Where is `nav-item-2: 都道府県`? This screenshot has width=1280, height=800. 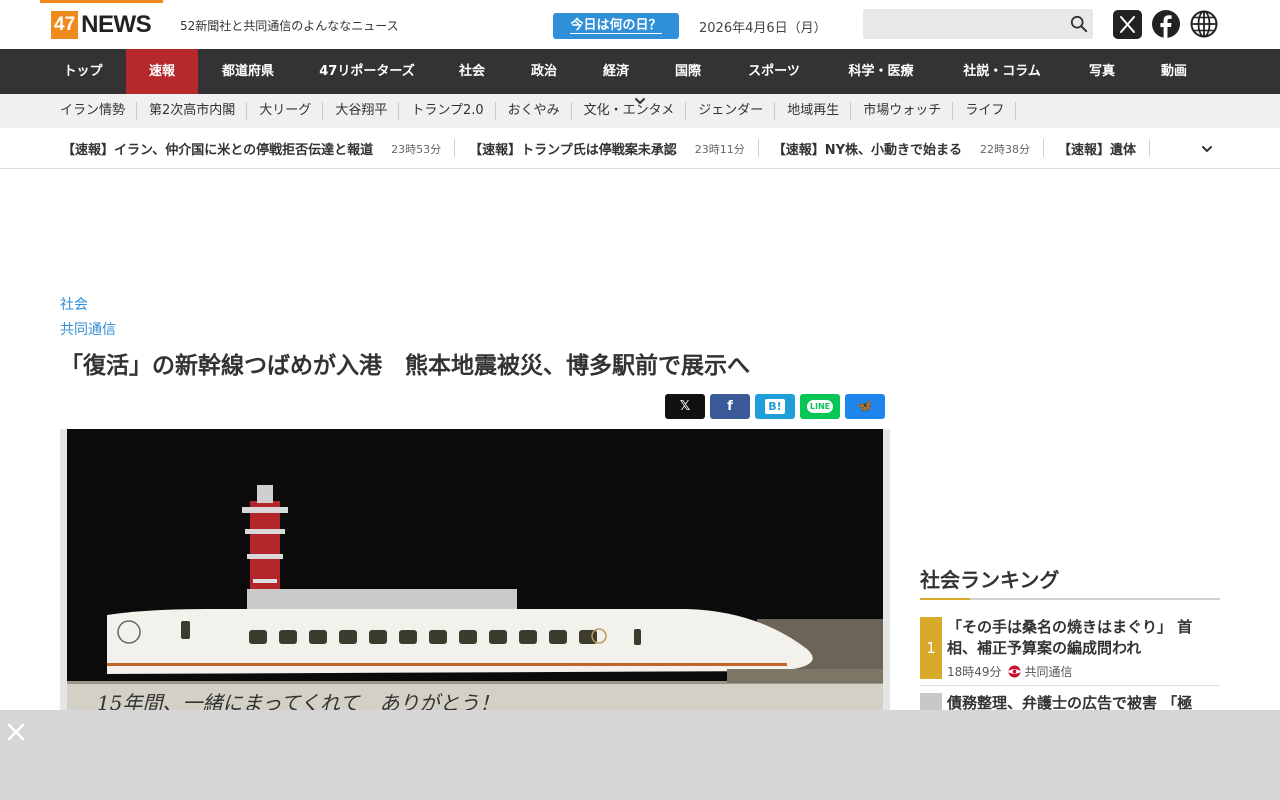
nav-item-2: 都道府県 is located at coordinates (248, 71).